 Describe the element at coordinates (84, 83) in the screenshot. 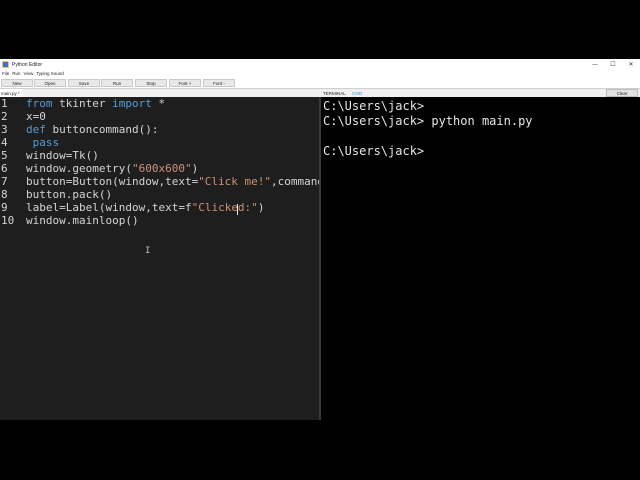

I see `save-button: Save` at that location.